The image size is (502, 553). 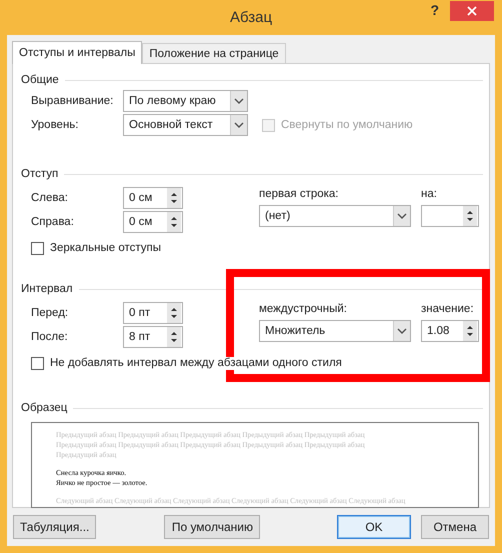 What do you see at coordinates (50, 337) in the screenshot?
I see `field-label: После:` at bounding box center [50, 337].